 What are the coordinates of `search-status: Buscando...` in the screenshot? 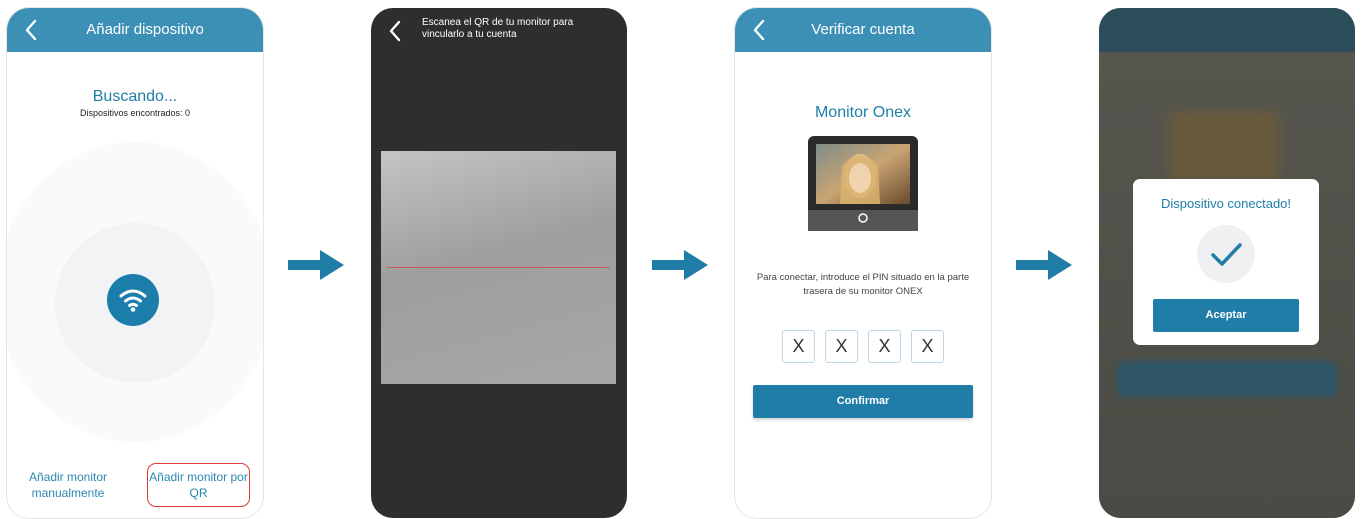 It's located at (135, 96).